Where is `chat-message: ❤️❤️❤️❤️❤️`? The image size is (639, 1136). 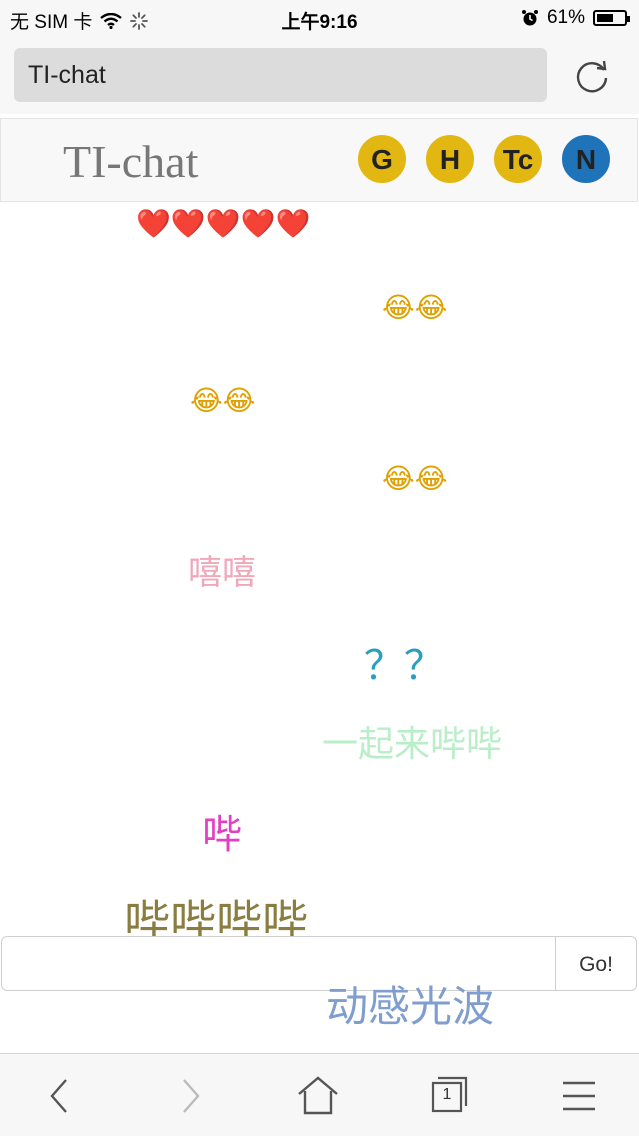
chat-message: ❤️❤️❤️❤️❤️ is located at coordinates (223, 223).